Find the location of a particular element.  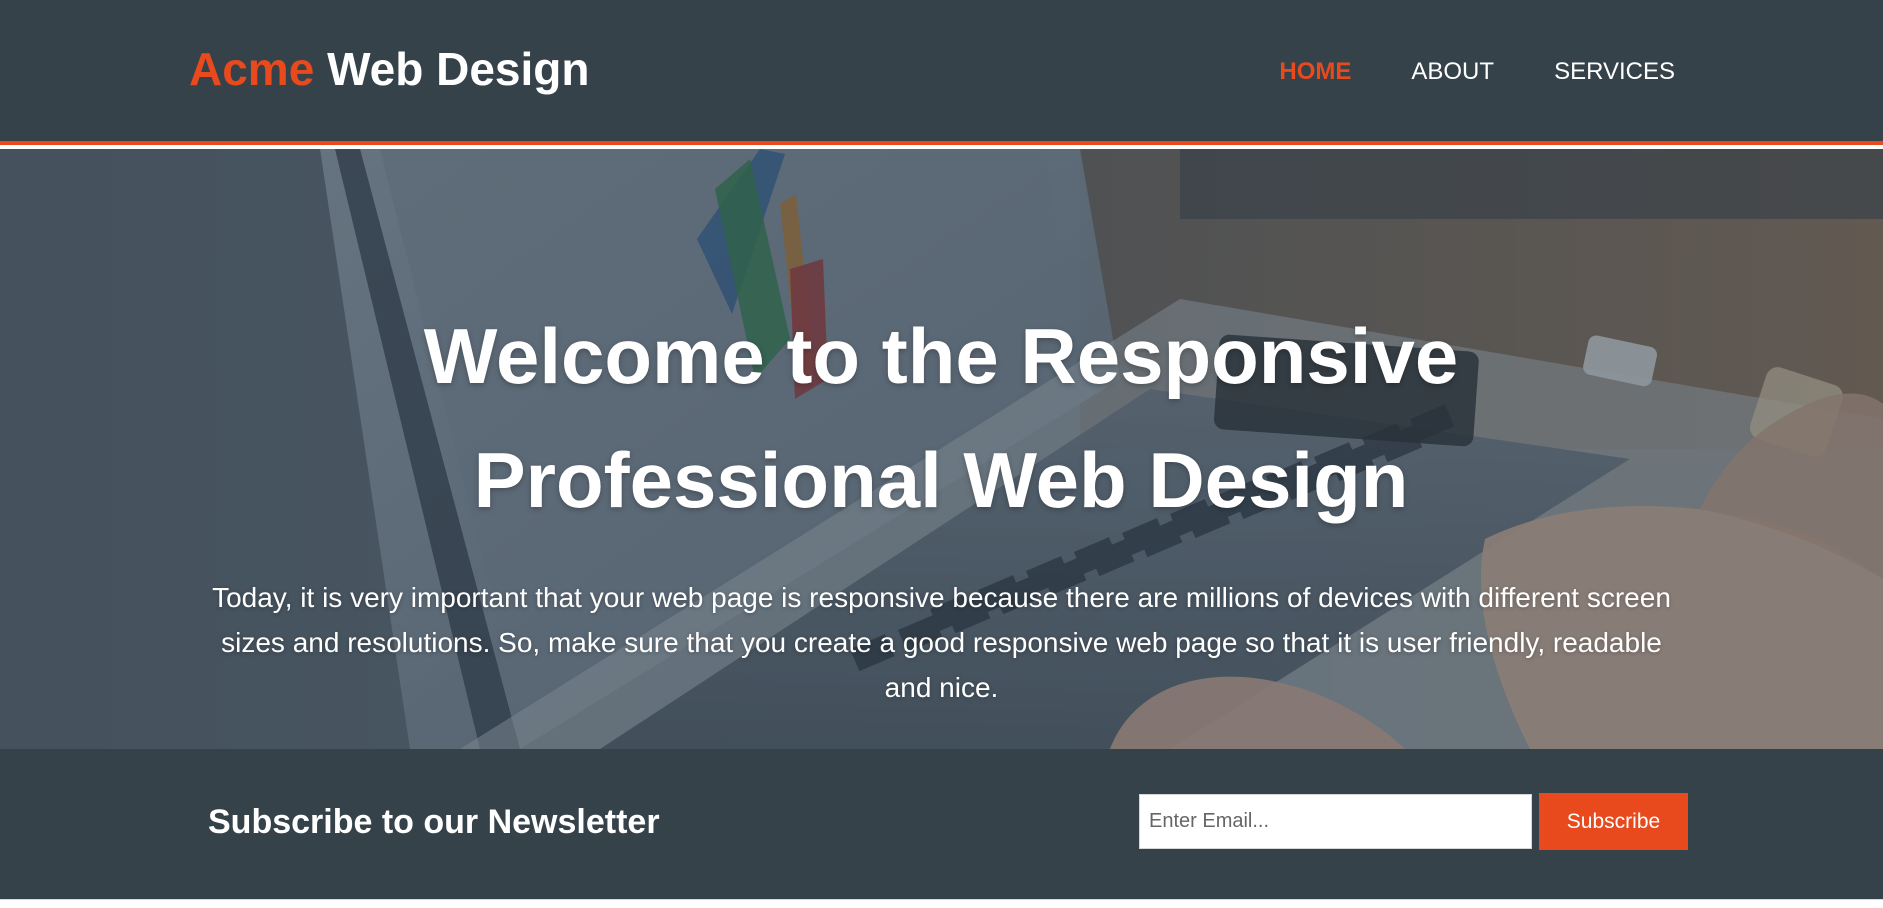

nav-item-about: ABOUT is located at coordinates (1452, 72).